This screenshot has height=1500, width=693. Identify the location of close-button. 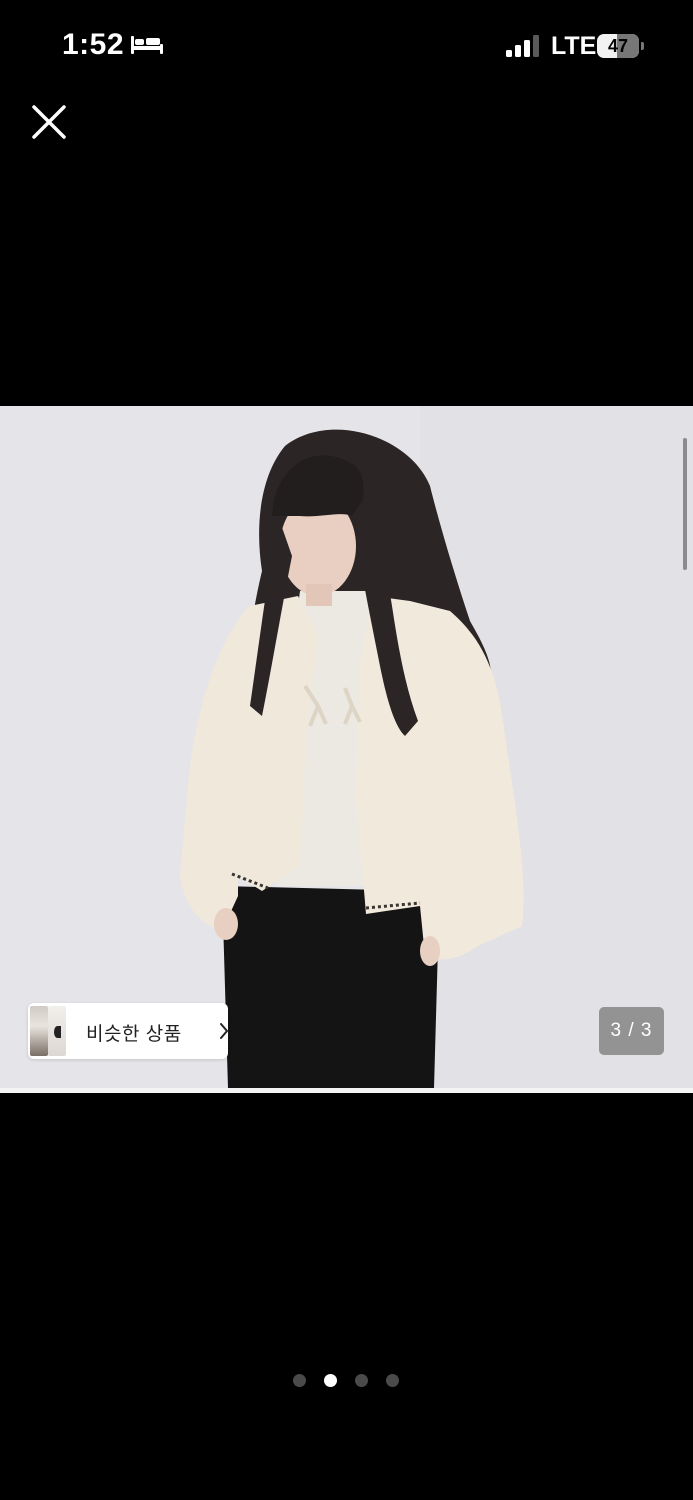
(49, 122).